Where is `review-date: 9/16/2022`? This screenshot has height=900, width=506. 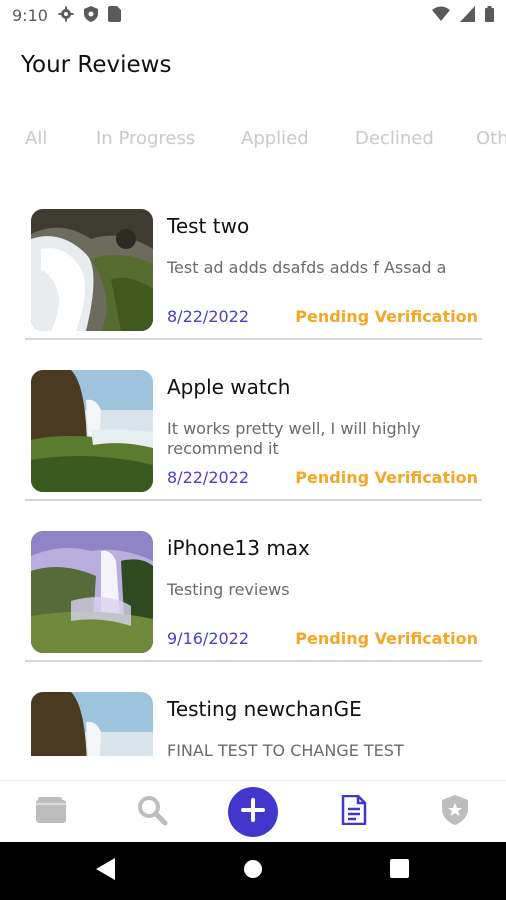 review-date: 9/16/2022 is located at coordinates (208, 638).